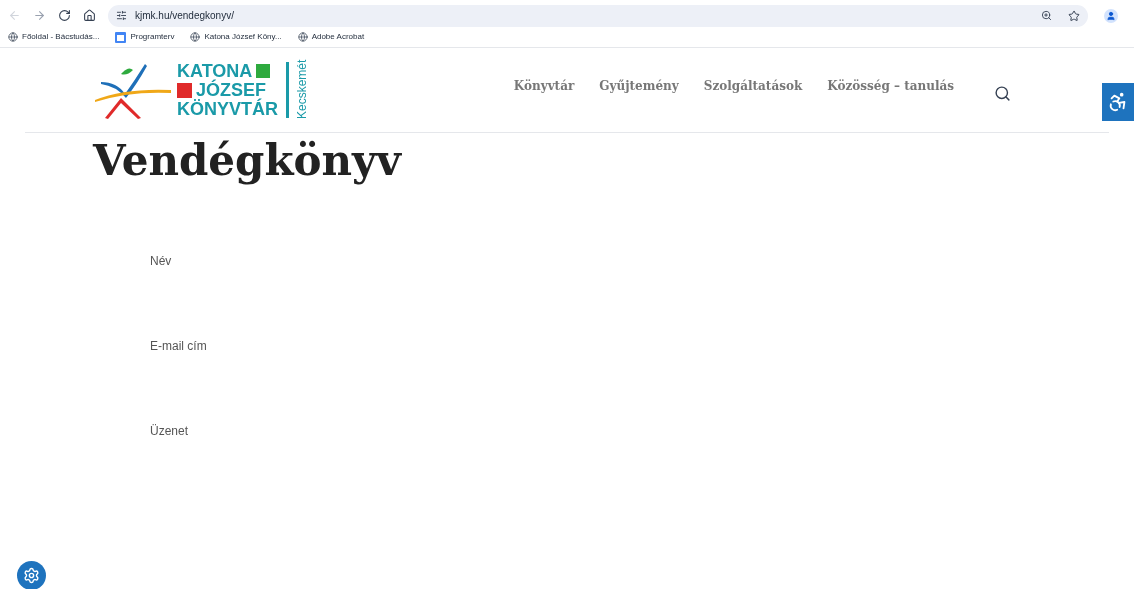 This screenshot has width=1134, height=589. I want to click on search-icon, so click(1002, 93).